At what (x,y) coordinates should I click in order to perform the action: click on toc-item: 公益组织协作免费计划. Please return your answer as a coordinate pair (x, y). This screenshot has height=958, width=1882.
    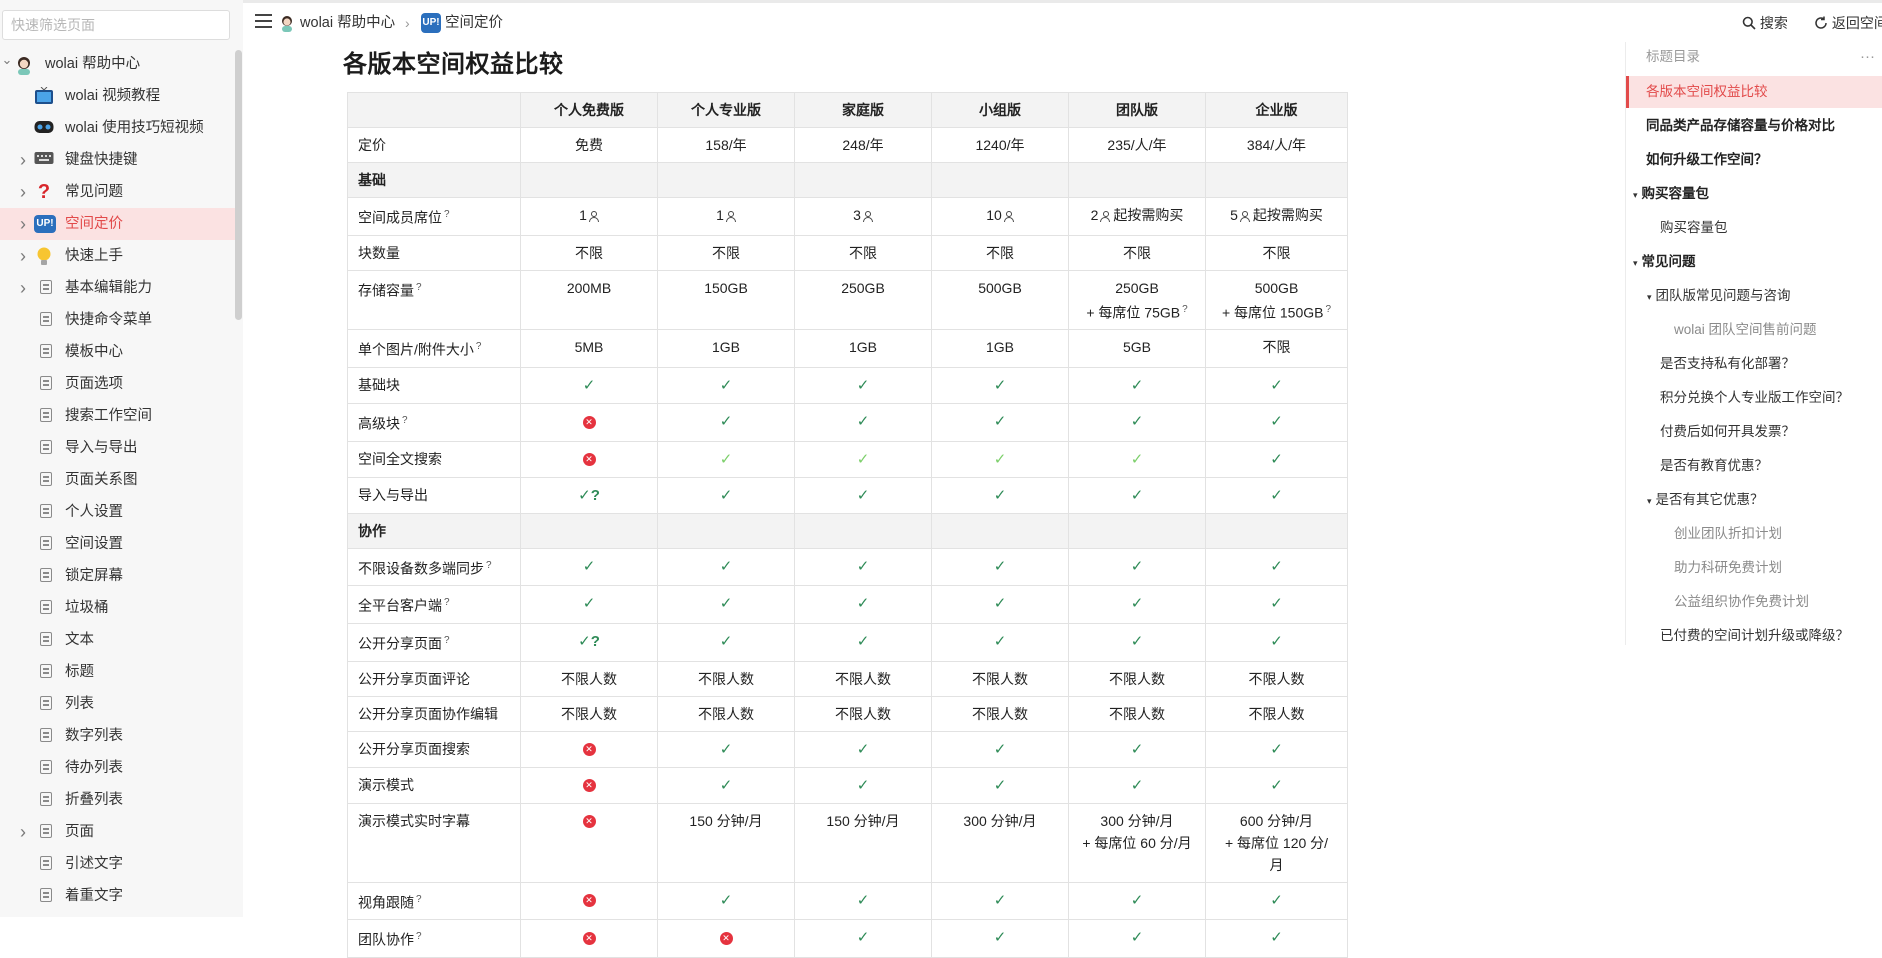
    Looking at the image, I should click on (1754, 602).